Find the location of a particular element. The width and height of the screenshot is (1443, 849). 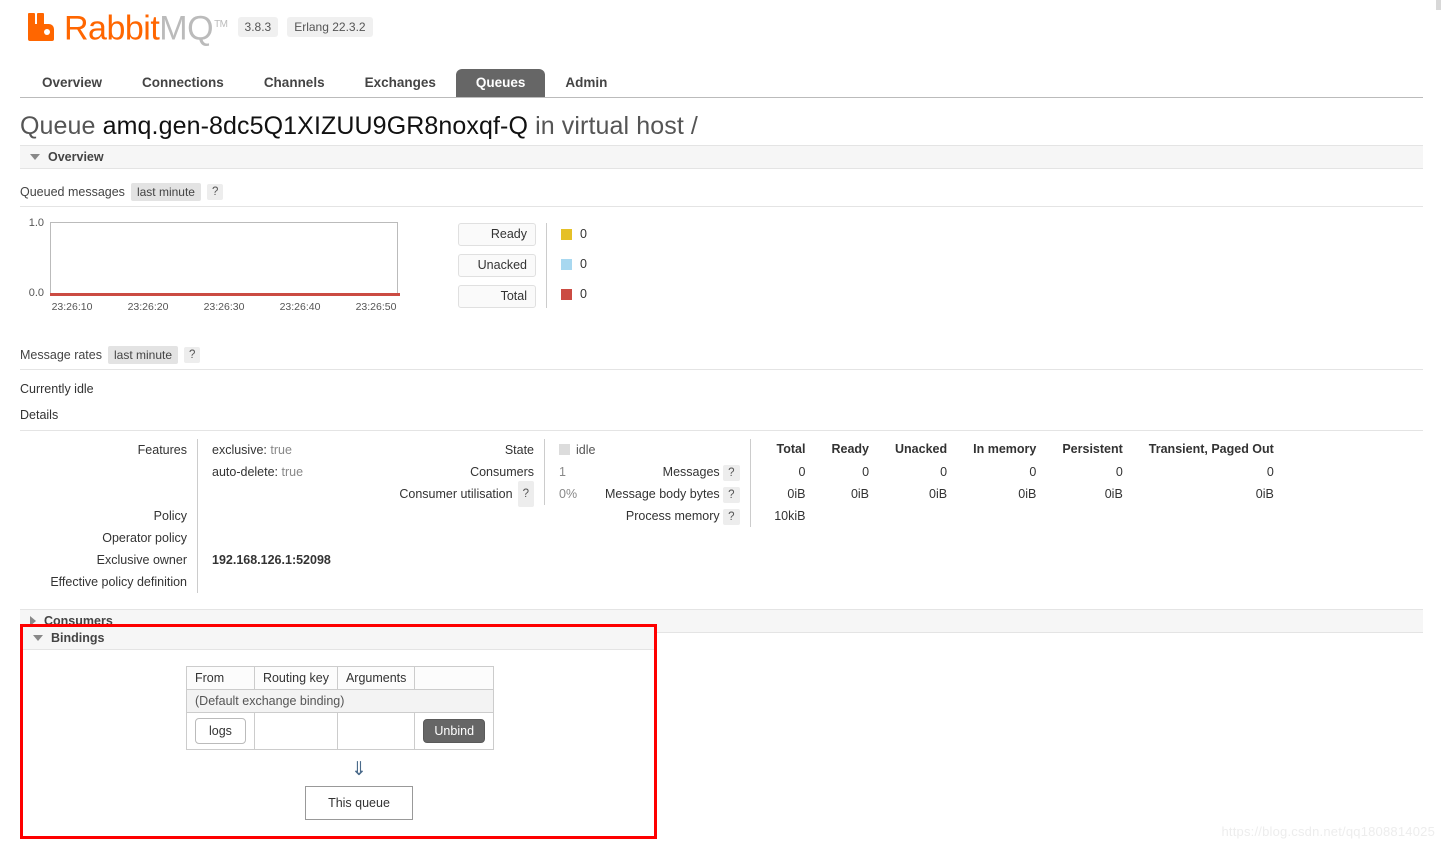

row-label-messages: Messages is located at coordinates (691, 472).